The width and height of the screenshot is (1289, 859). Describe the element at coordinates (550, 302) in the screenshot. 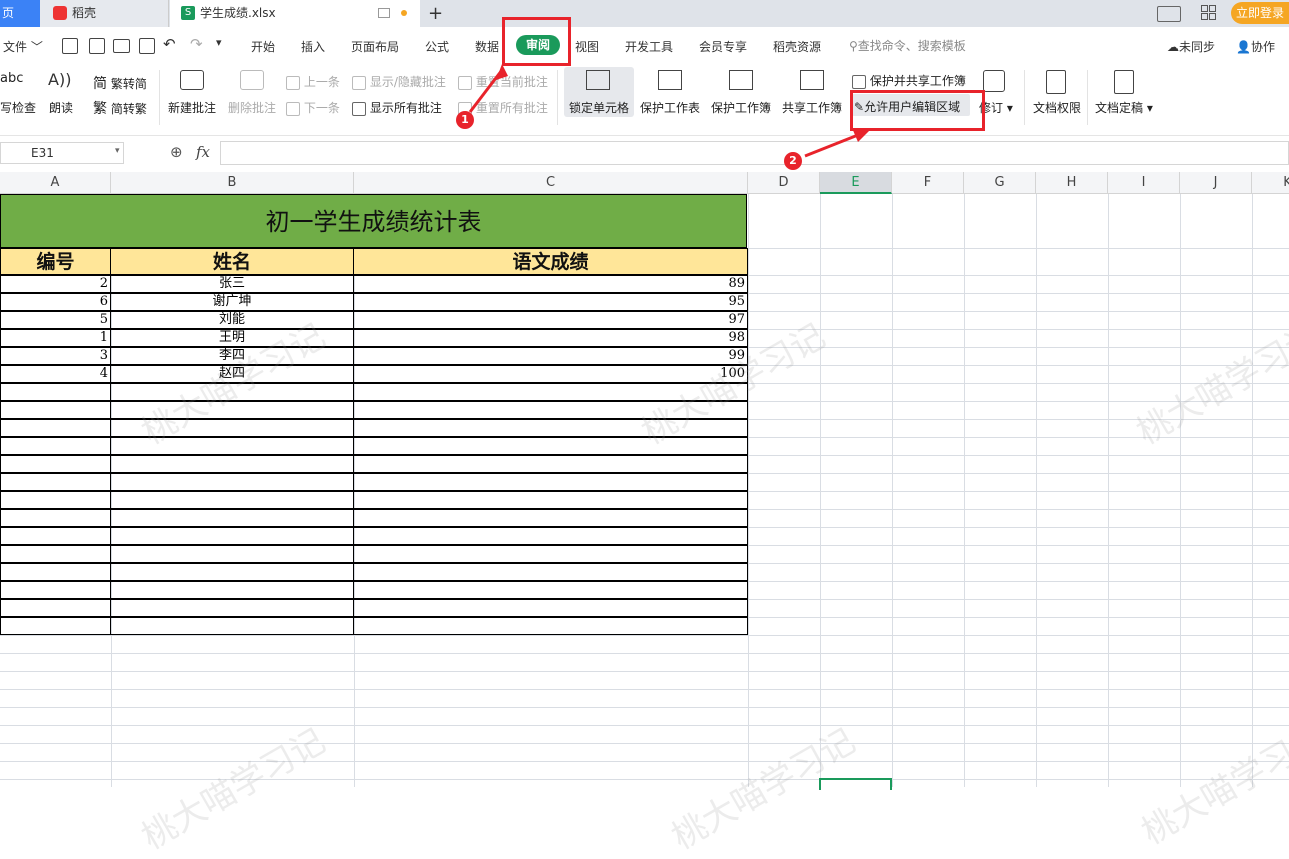

I see `cell-score: 95` at that location.